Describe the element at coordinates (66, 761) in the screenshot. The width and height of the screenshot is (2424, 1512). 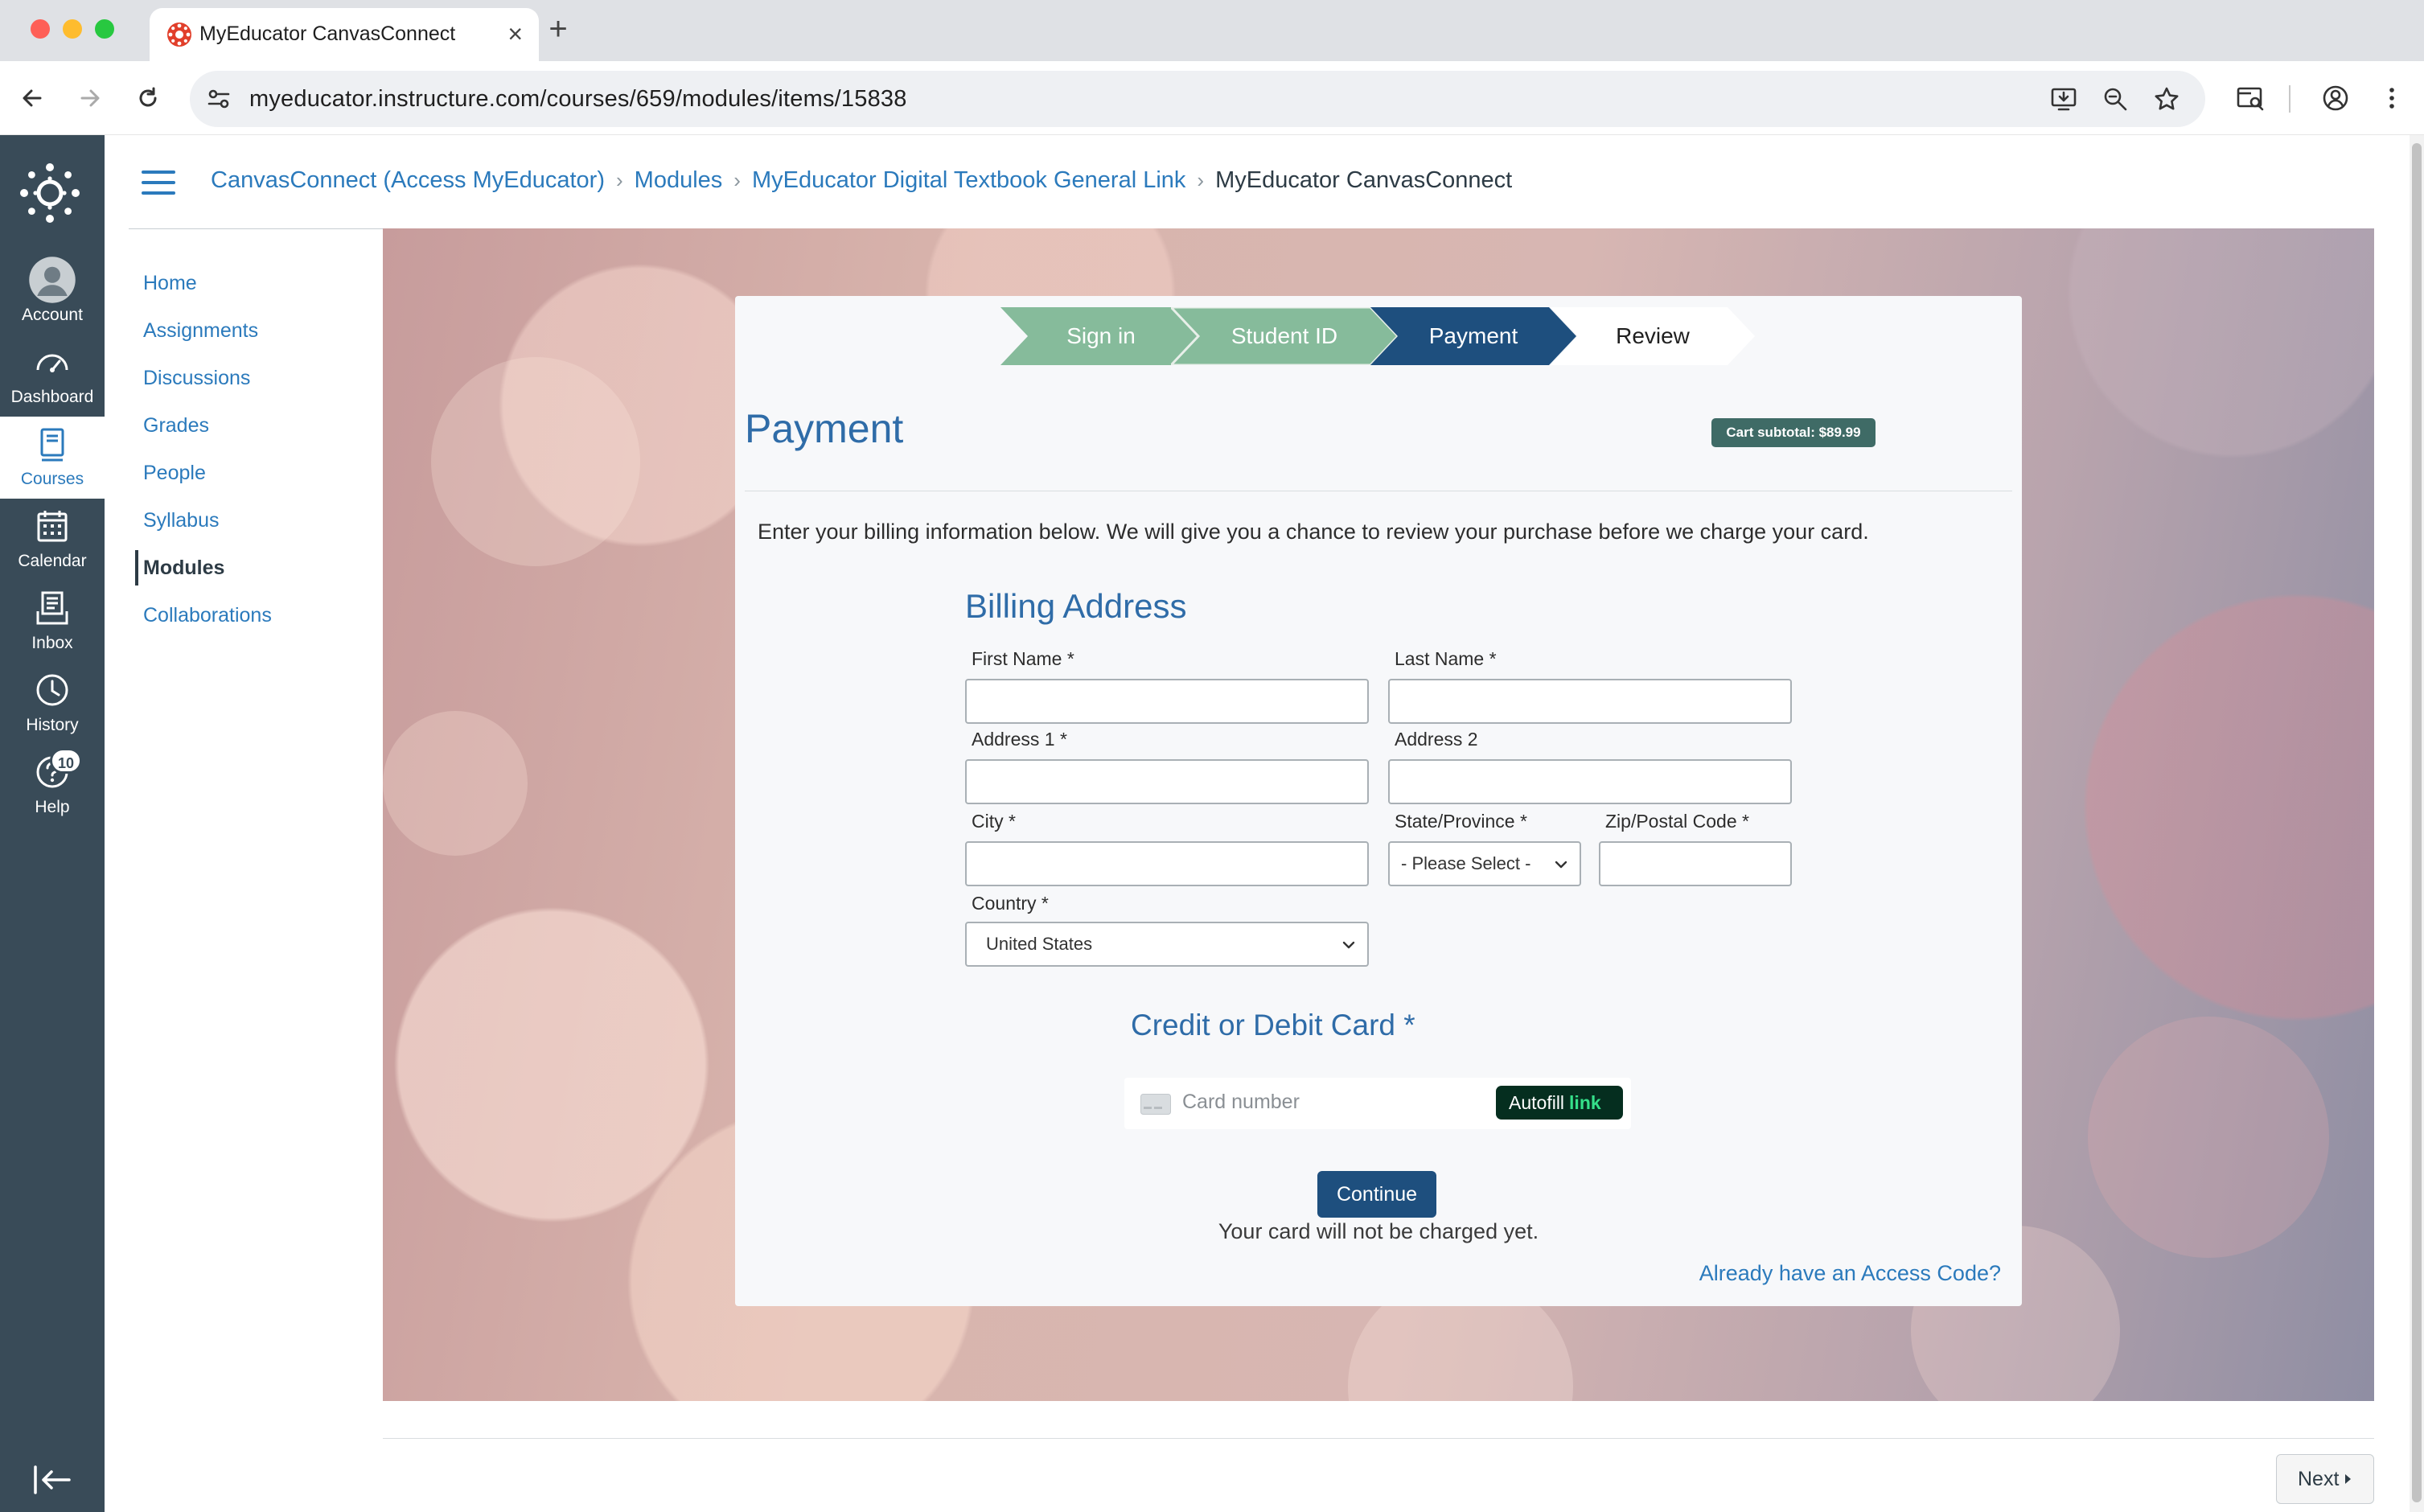
I see `help-notification-badge: 10` at that location.